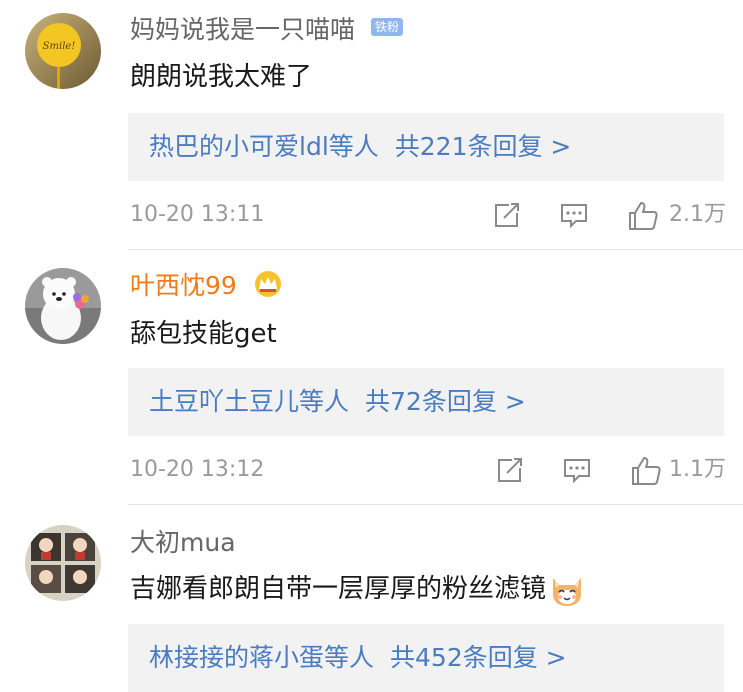 The width and height of the screenshot is (743, 692). What do you see at coordinates (197, 469) in the screenshot?
I see `timestamp: 10-20 13:12` at bounding box center [197, 469].